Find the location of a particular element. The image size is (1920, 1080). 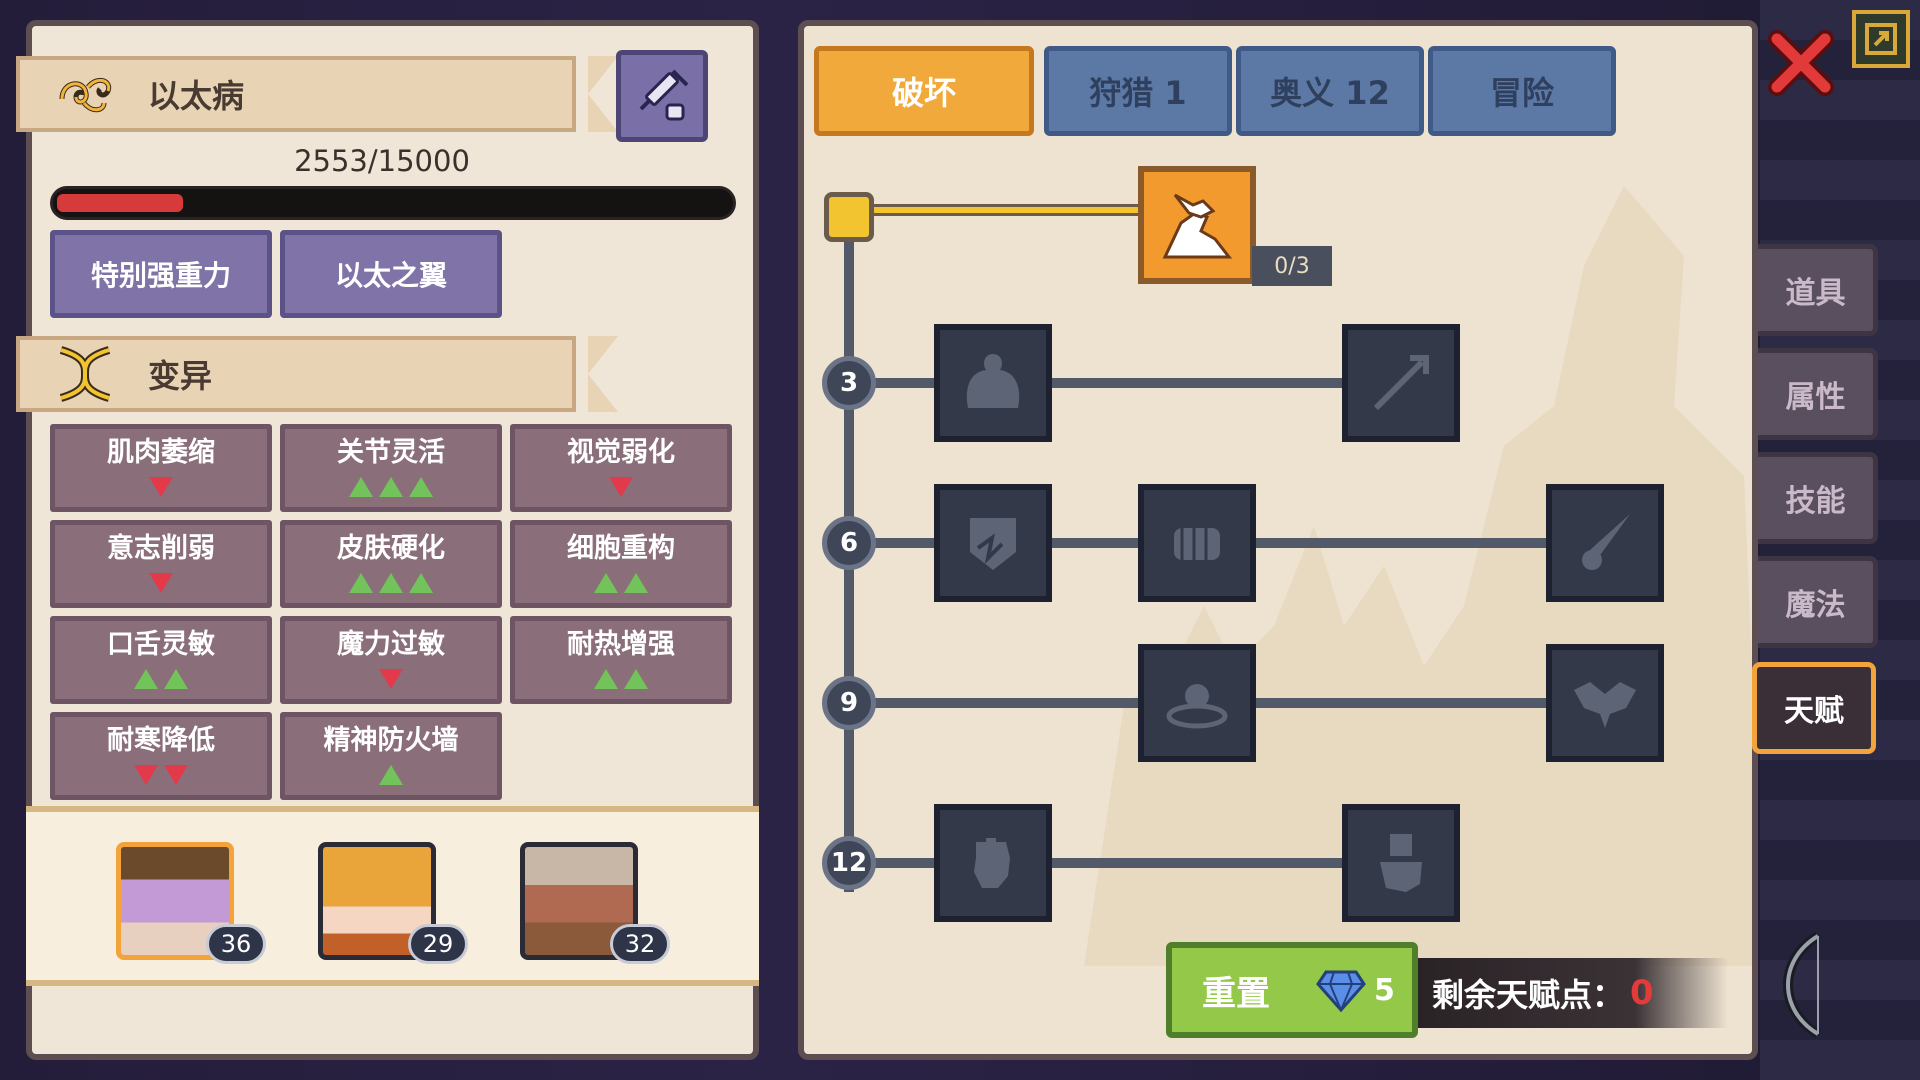

mutation-cell: 细胞重构 is located at coordinates (621, 564).